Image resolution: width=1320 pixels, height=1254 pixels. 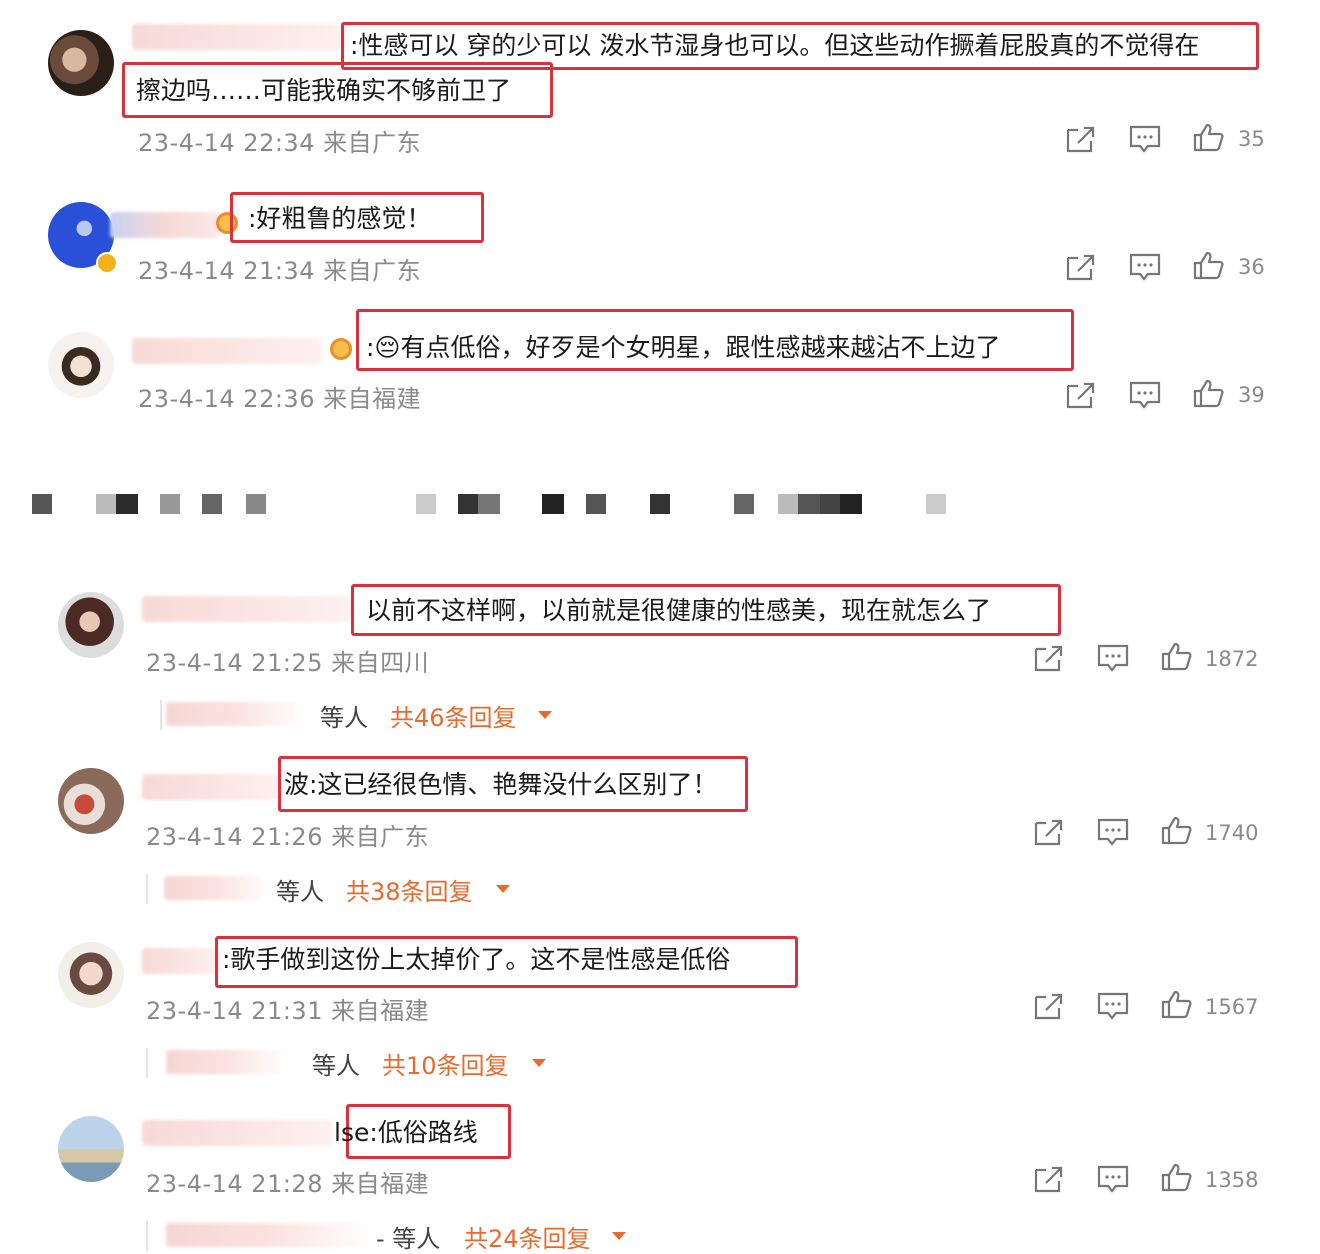 I want to click on comment-meta: 23-4-14 21:26 来自广东, so click(x=288, y=837).